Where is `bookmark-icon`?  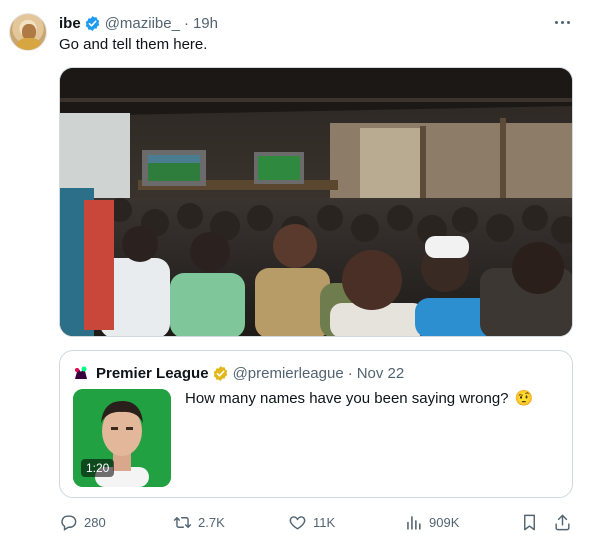
bookmark-icon is located at coordinates (529, 522).